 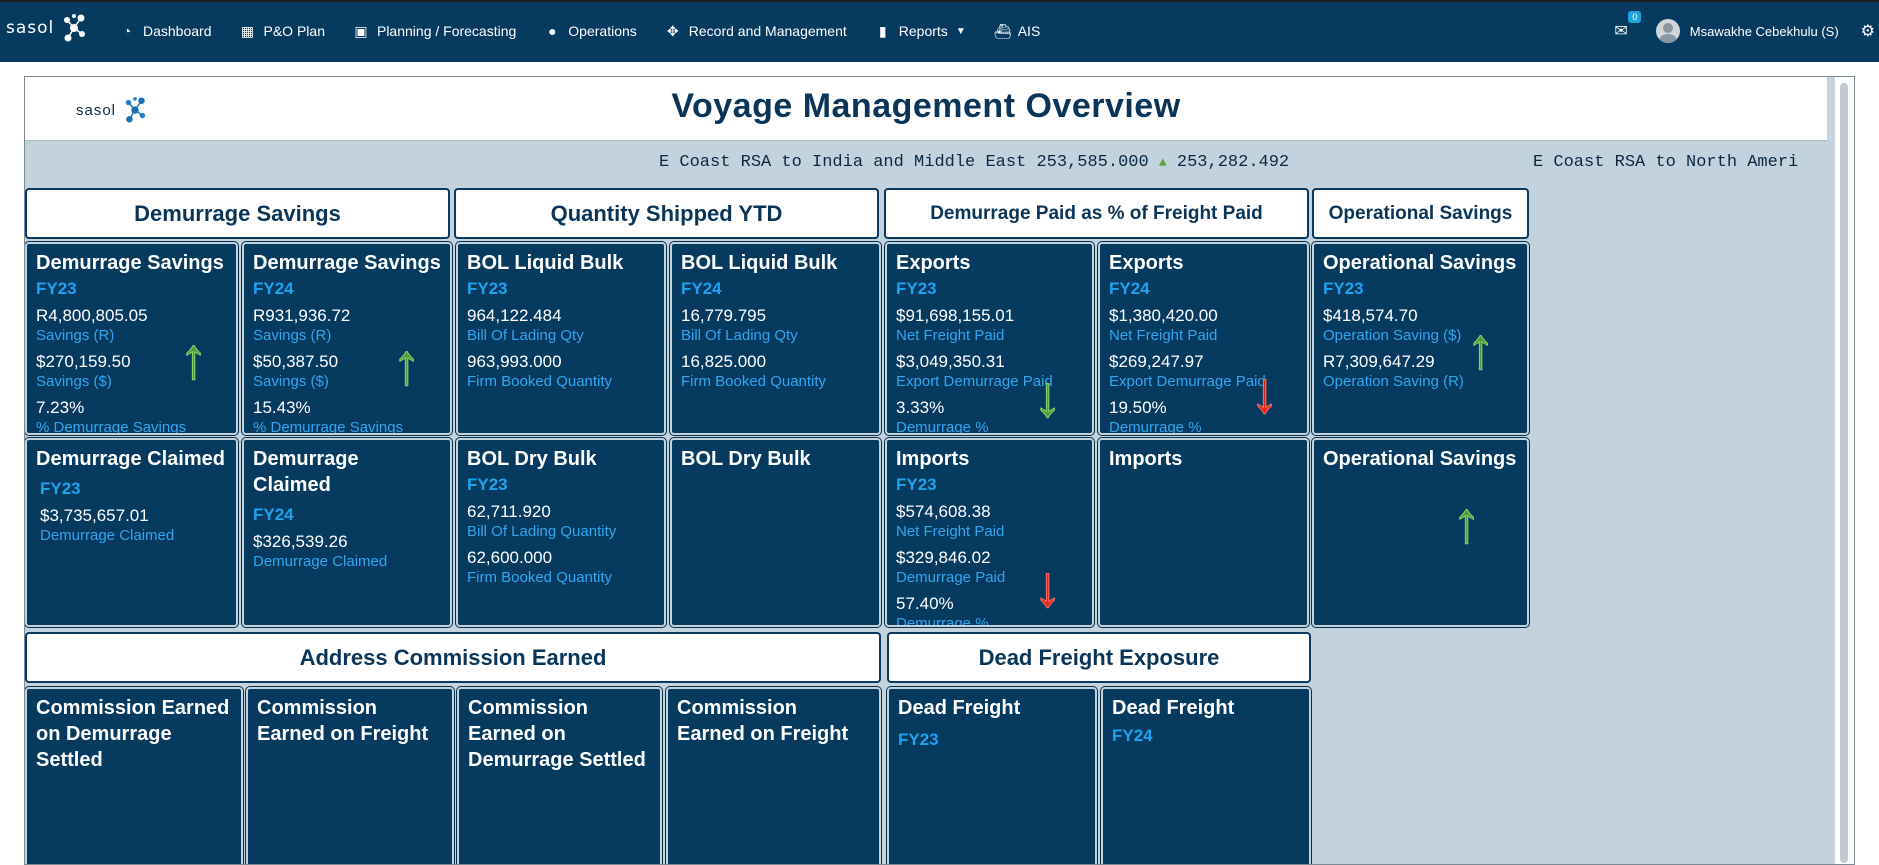 I want to click on calendar-icon: ▦, so click(x=247, y=30).